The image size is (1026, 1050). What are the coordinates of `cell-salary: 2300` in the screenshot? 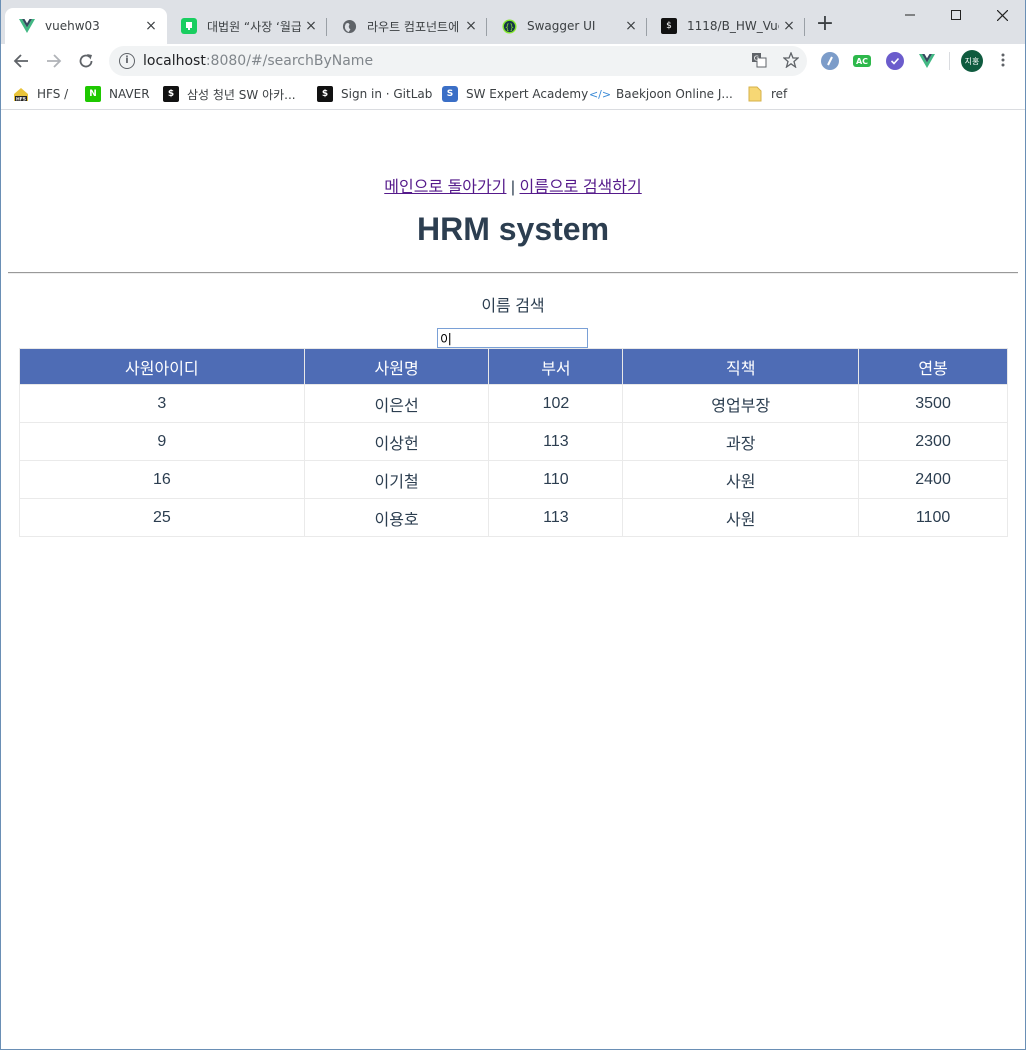 It's located at (933, 441).